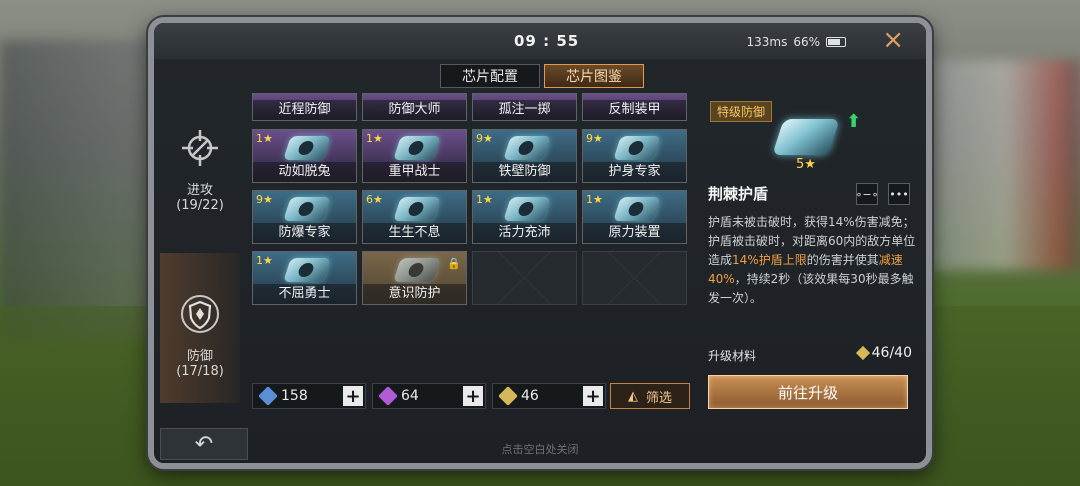  Describe the element at coordinates (374, 199) in the screenshot. I see `chip-level: 6★` at that location.